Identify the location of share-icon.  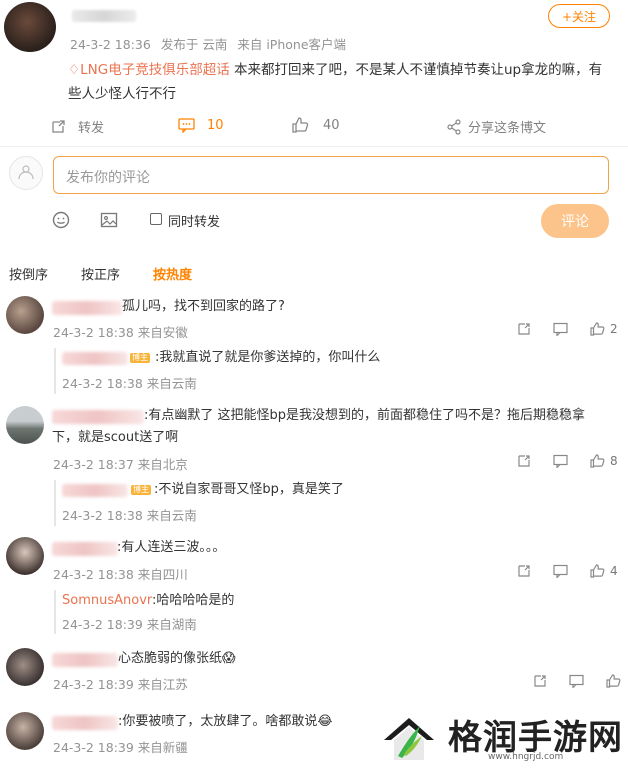
(454, 126).